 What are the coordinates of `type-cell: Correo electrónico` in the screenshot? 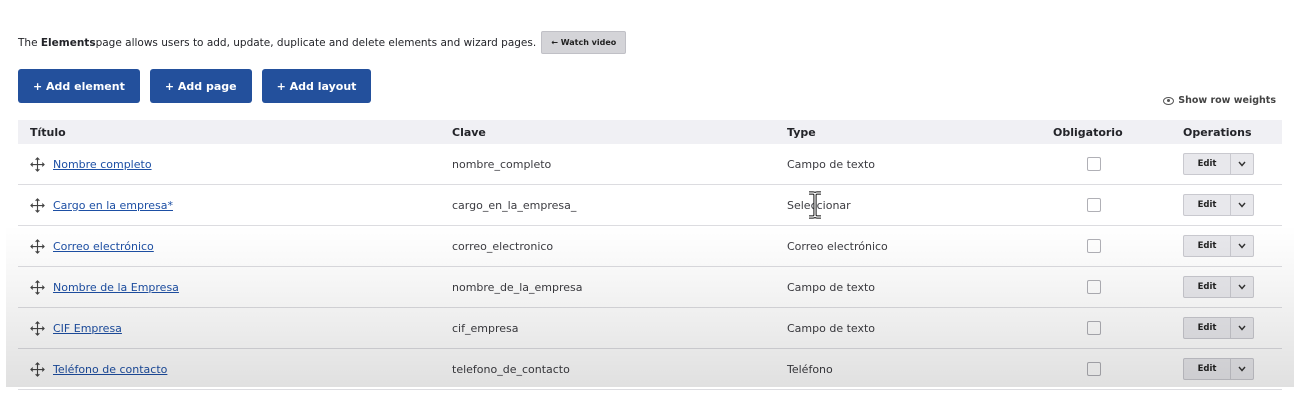 It's located at (837, 246).